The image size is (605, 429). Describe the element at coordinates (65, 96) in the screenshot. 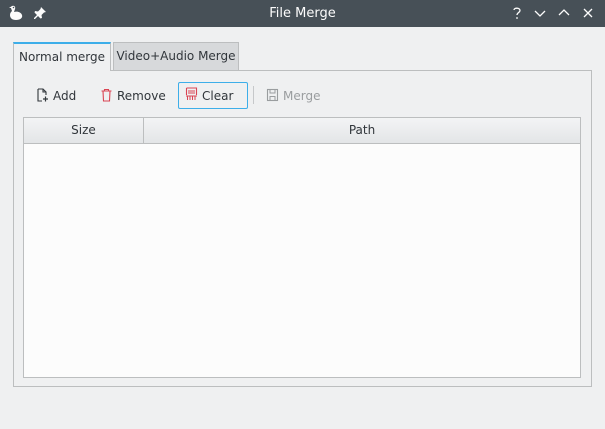

I see `add-label: Add` at that location.